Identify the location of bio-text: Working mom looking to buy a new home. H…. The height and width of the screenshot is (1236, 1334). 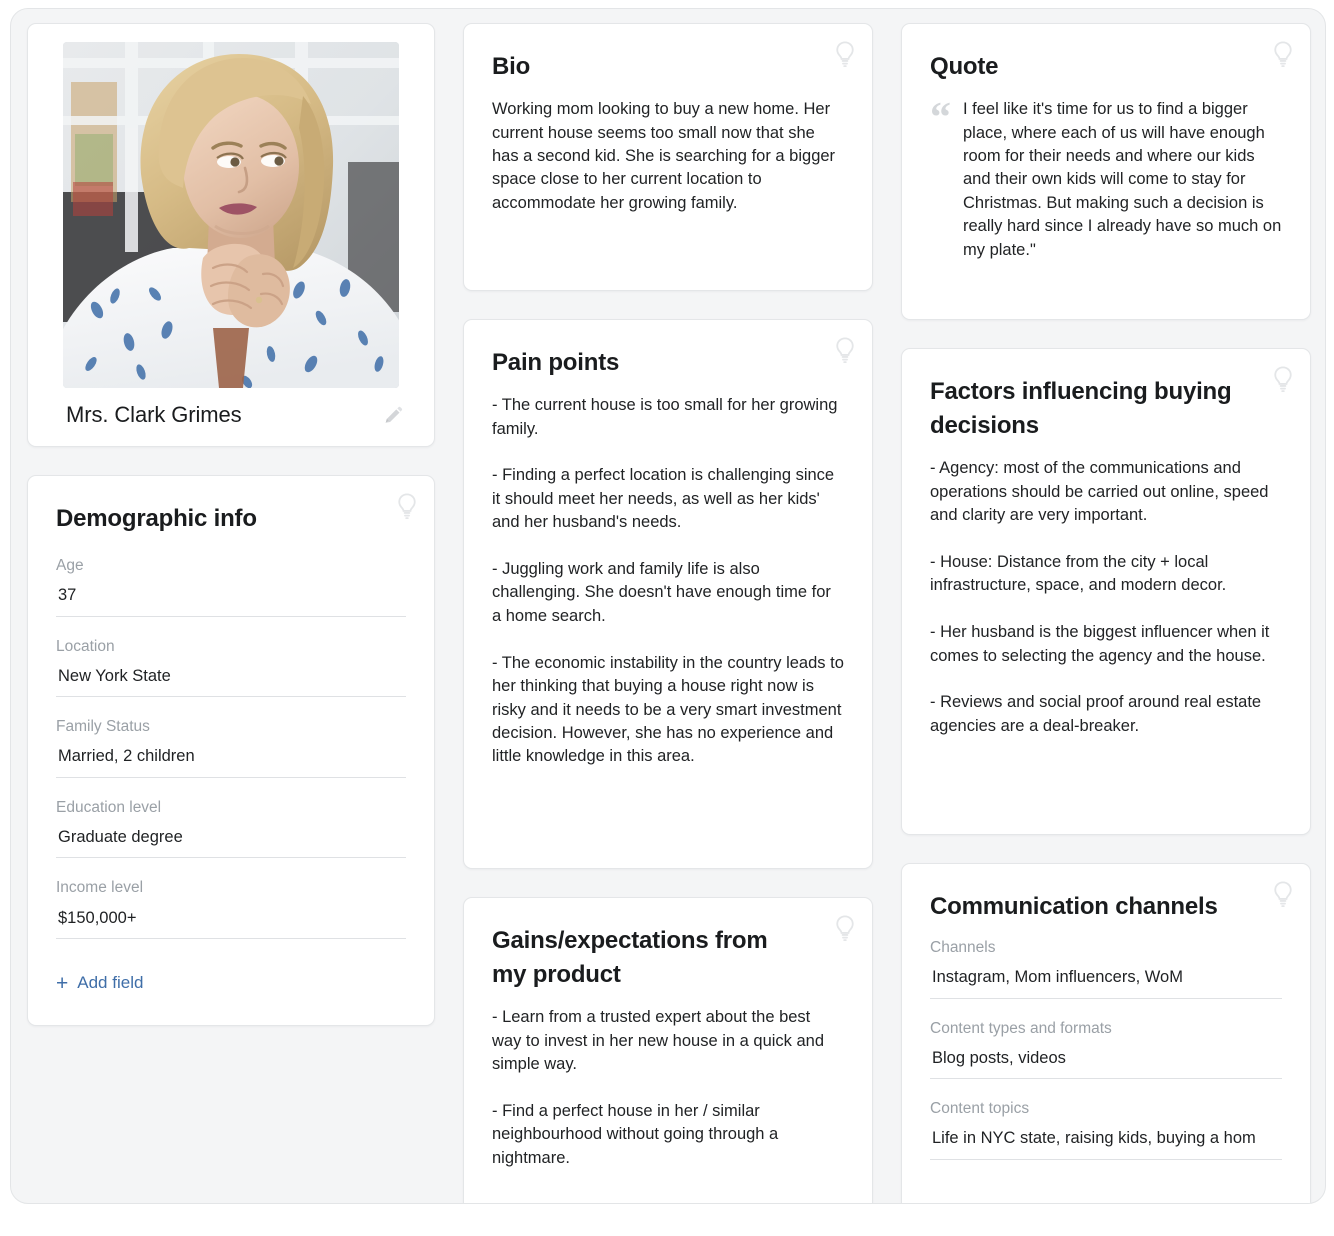
(668, 156).